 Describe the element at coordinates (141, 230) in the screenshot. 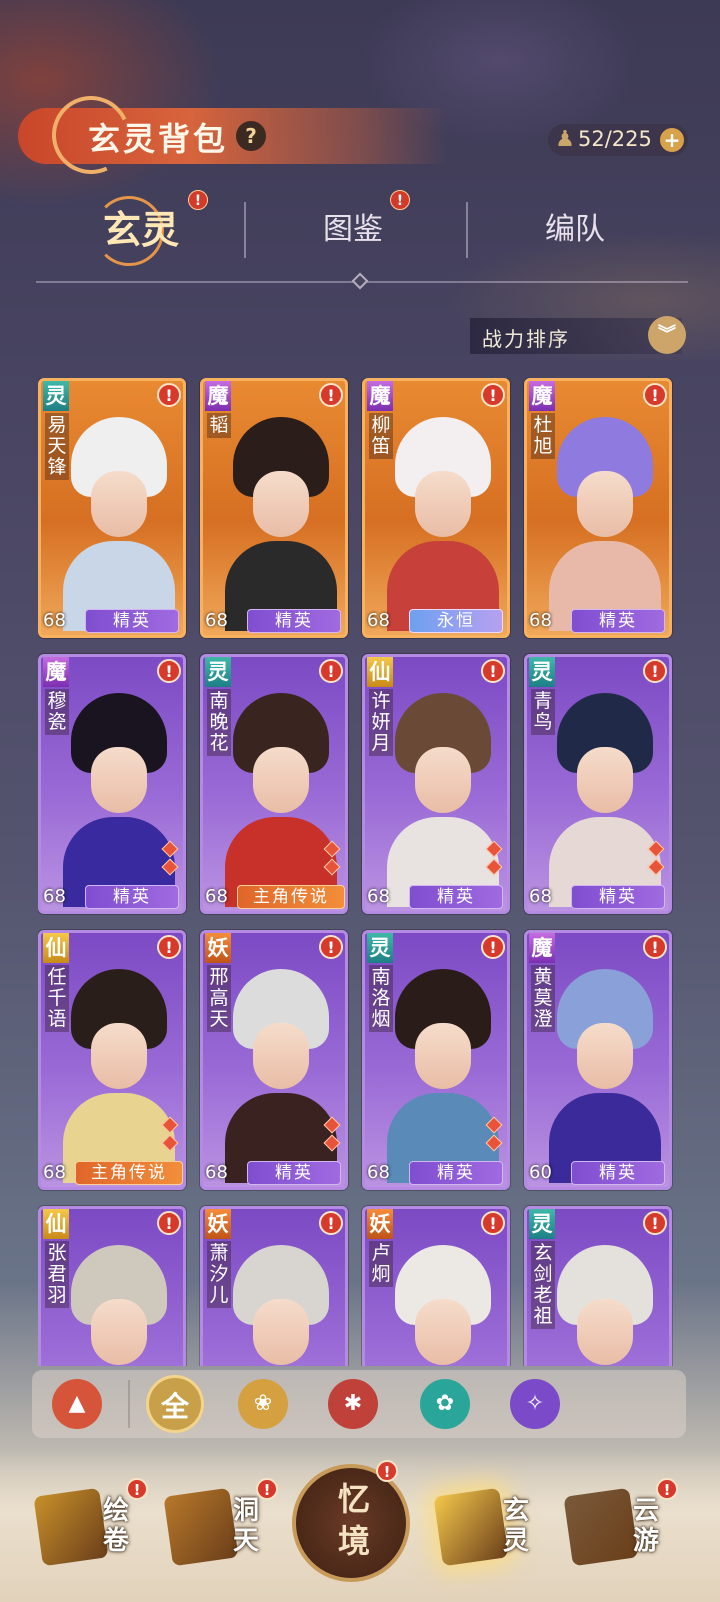

I see `tab-xuanling: 玄灵` at that location.